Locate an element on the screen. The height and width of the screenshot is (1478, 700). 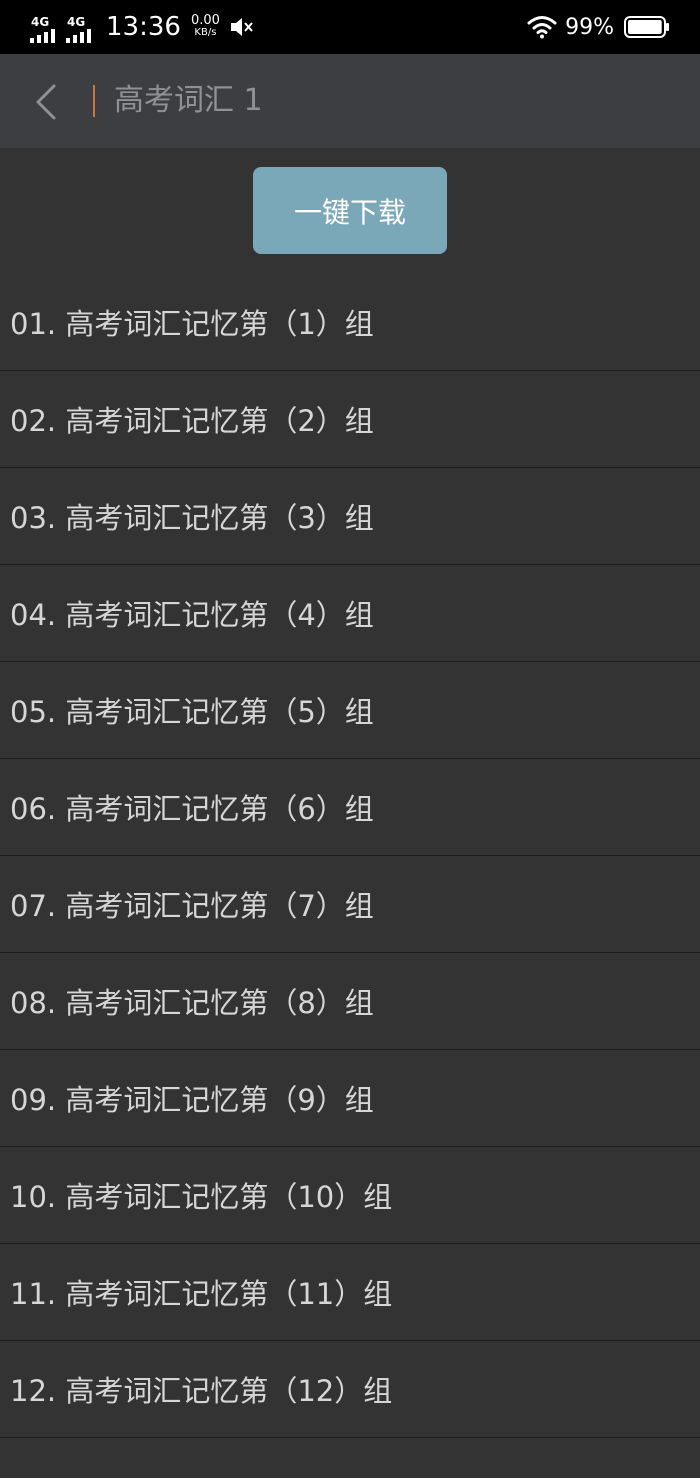
network-speed: 0.00 KB/s is located at coordinates (205, 26).